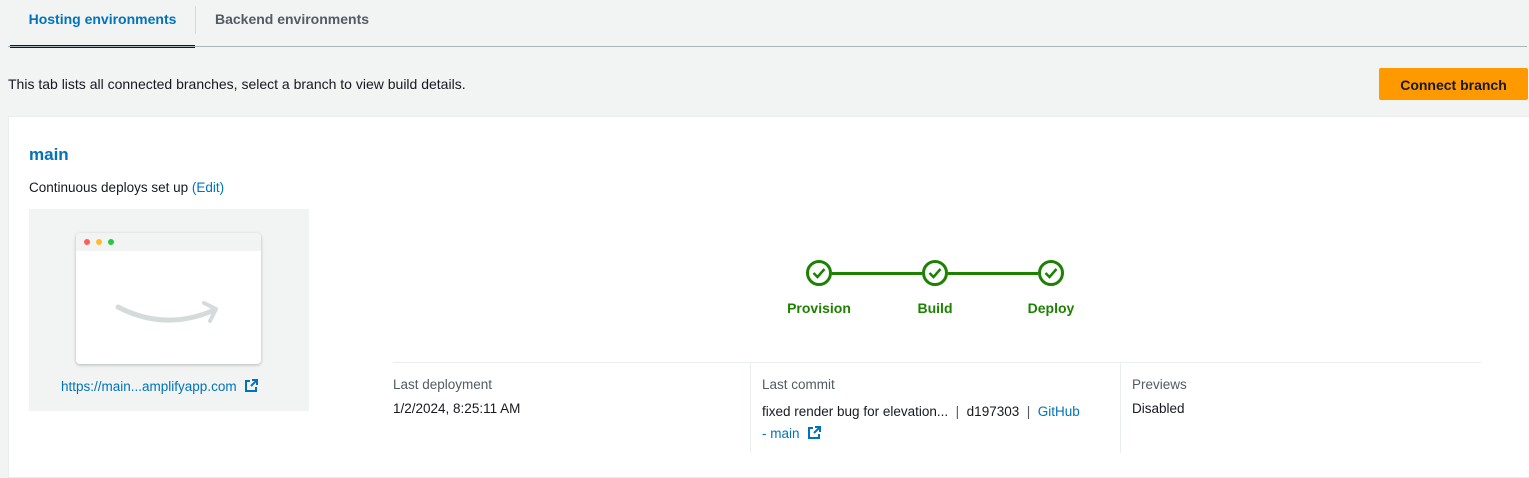 This screenshot has height=478, width=1529. What do you see at coordinates (1059, 411) in the screenshot?
I see `github-link: GitHub` at bounding box center [1059, 411].